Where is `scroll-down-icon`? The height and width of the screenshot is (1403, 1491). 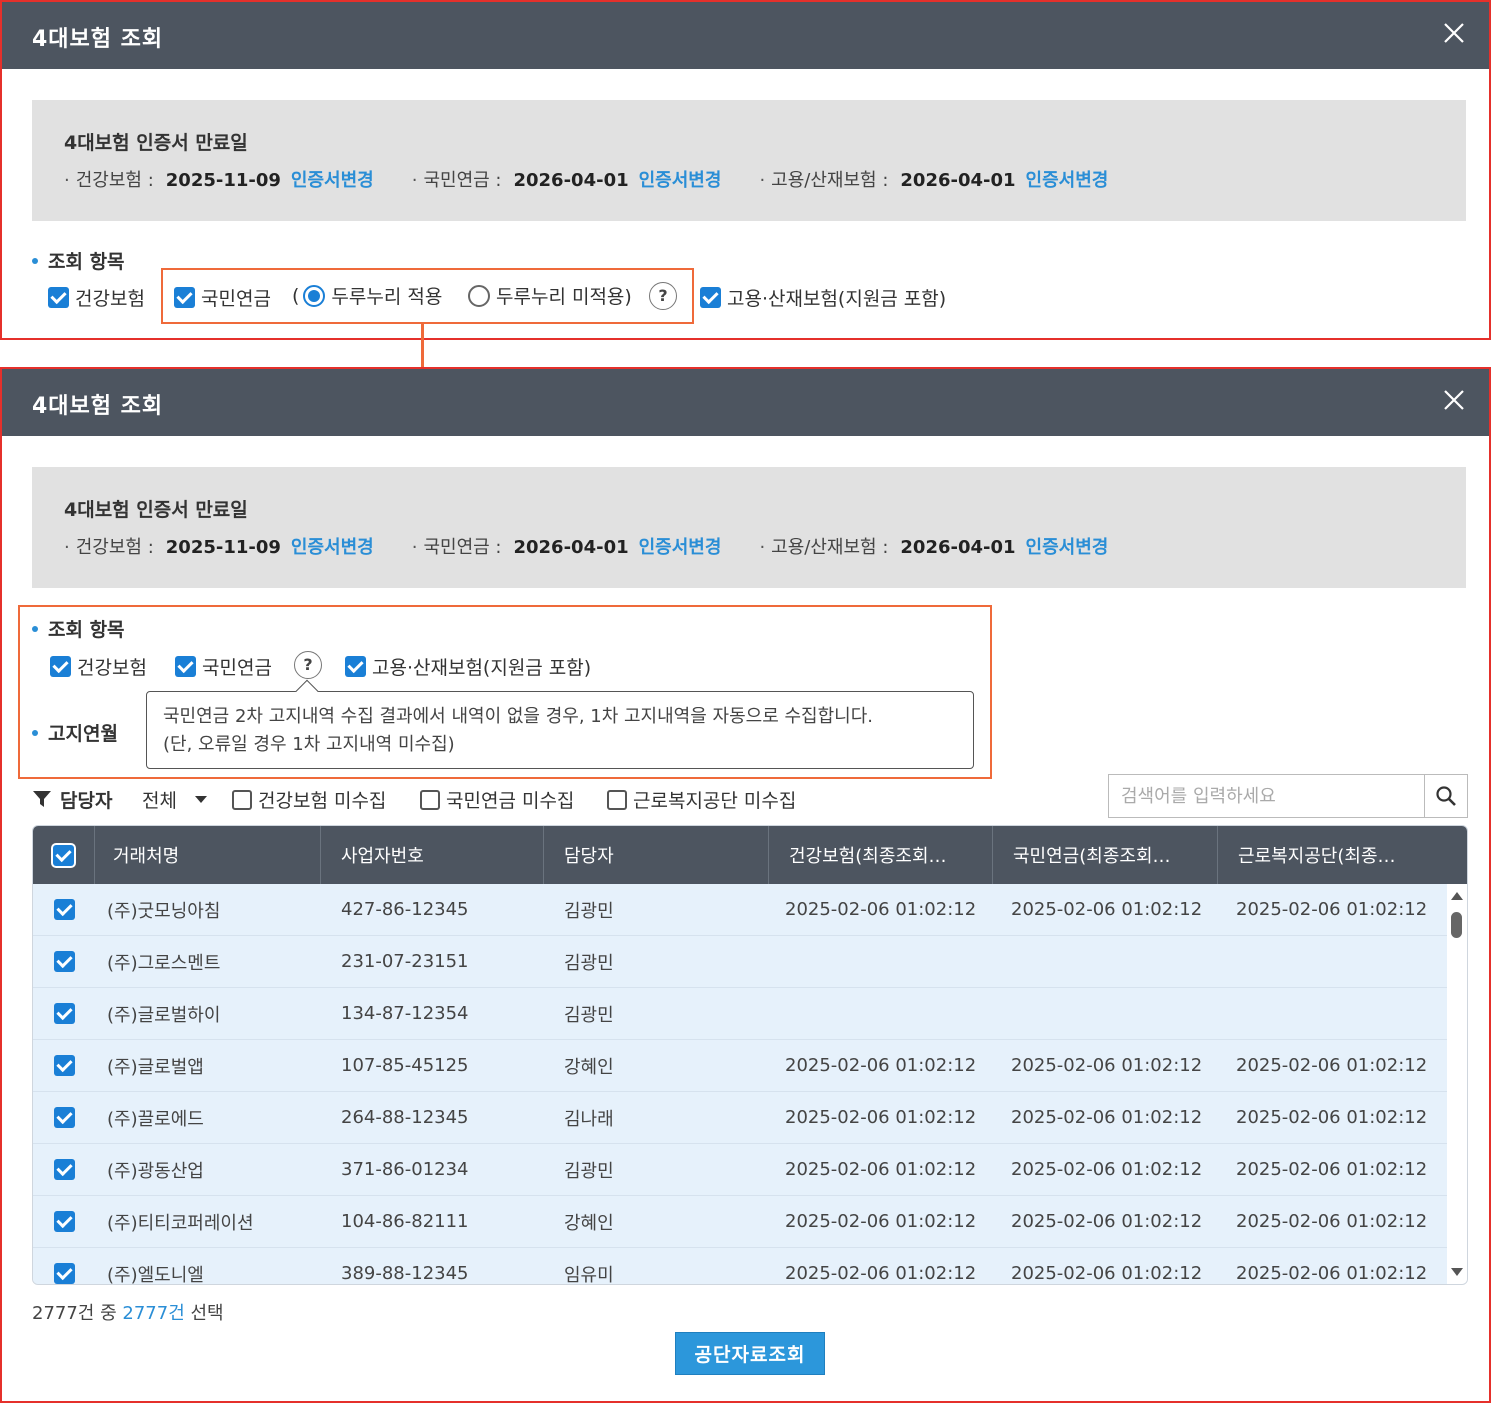 scroll-down-icon is located at coordinates (1457, 1272).